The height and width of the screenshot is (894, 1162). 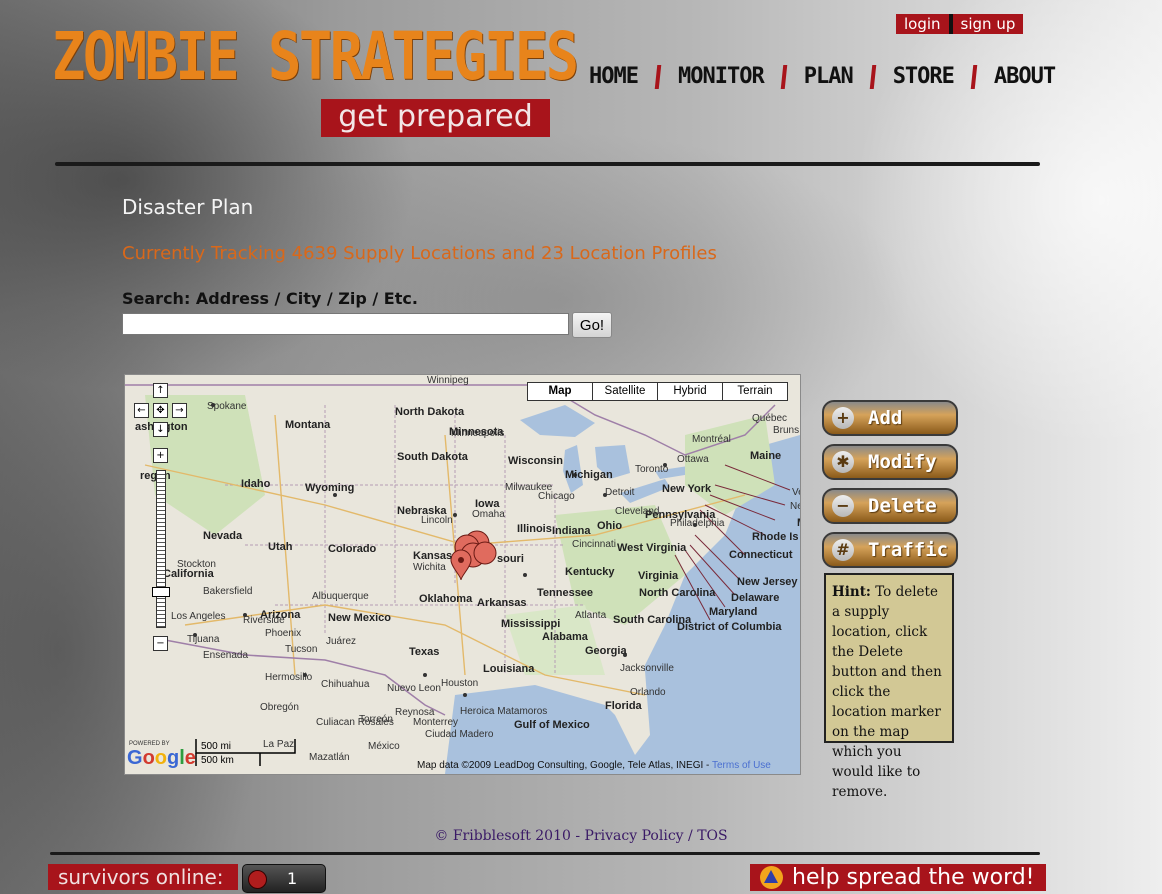 I want to click on search-label: Search: Address / City / Zip / Etc., so click(x=270, y=298).